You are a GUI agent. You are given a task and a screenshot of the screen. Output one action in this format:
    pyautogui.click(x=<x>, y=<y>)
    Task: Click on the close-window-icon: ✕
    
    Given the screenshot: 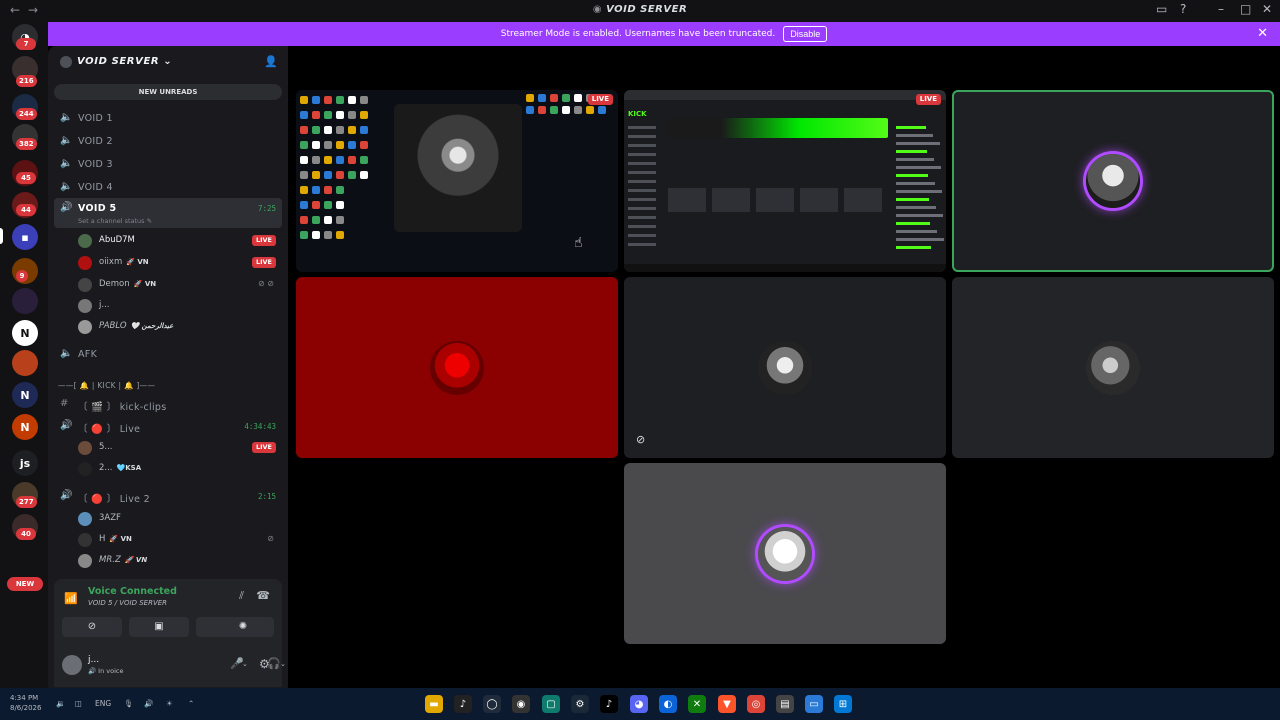 What is the action you would take?
    pyautogui.click(x=1267, y=9)
    